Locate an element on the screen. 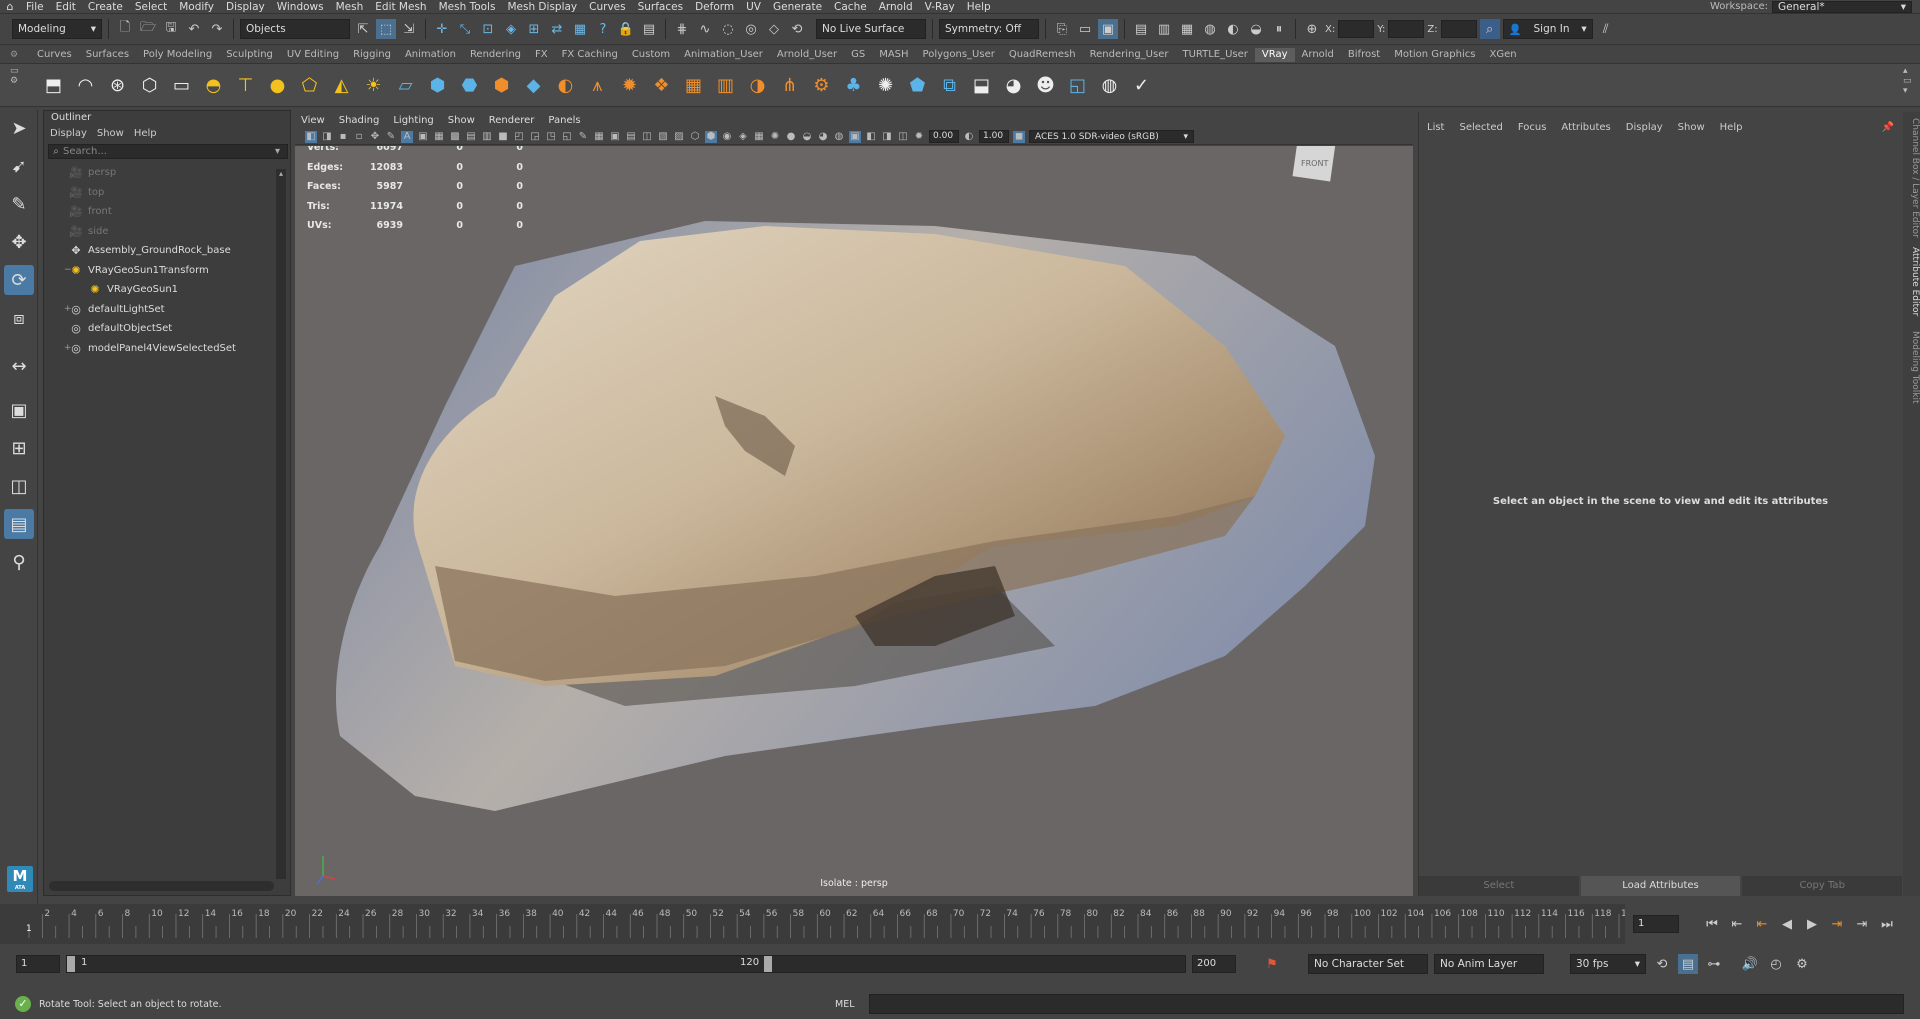 The height and width of the screenshot is (1019, 1920). save-scene-icon: 🖫 is located at coordinates (171, 29).